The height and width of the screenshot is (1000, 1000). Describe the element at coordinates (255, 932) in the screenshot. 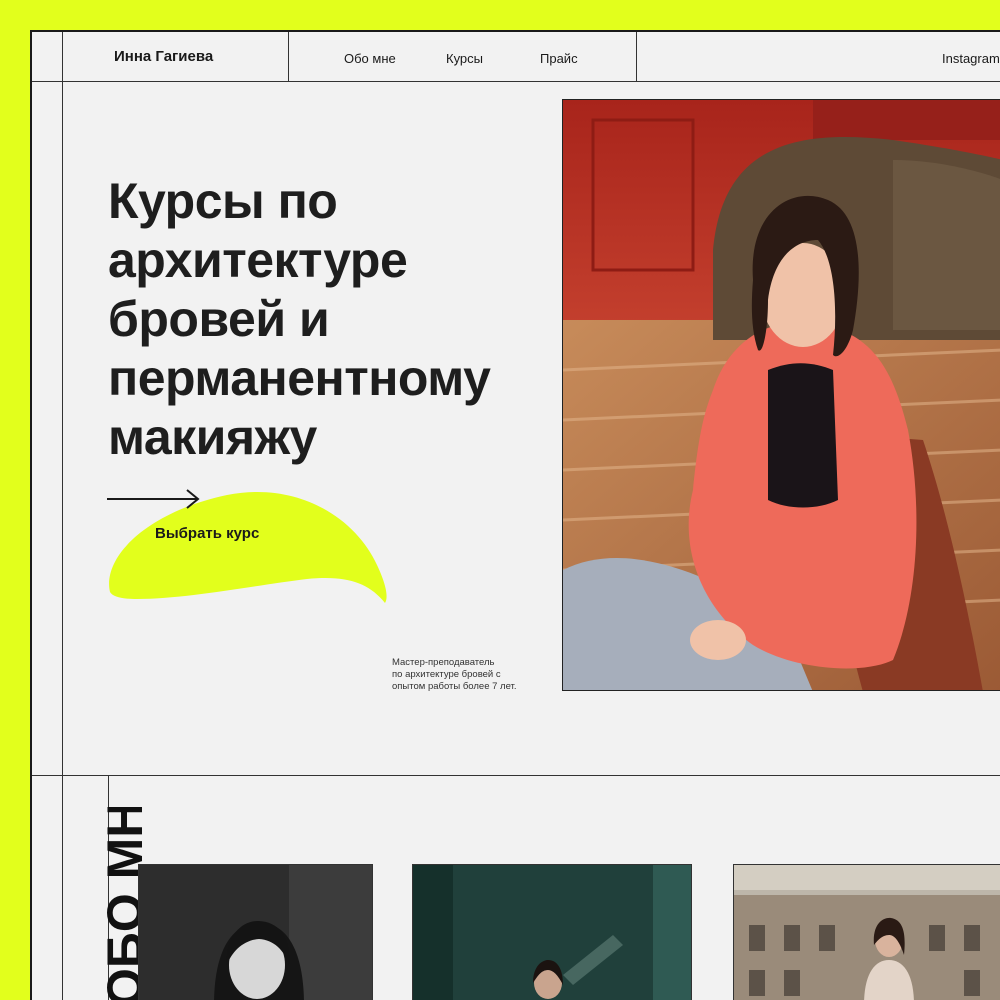

I see `about-photo-bw` at that location.